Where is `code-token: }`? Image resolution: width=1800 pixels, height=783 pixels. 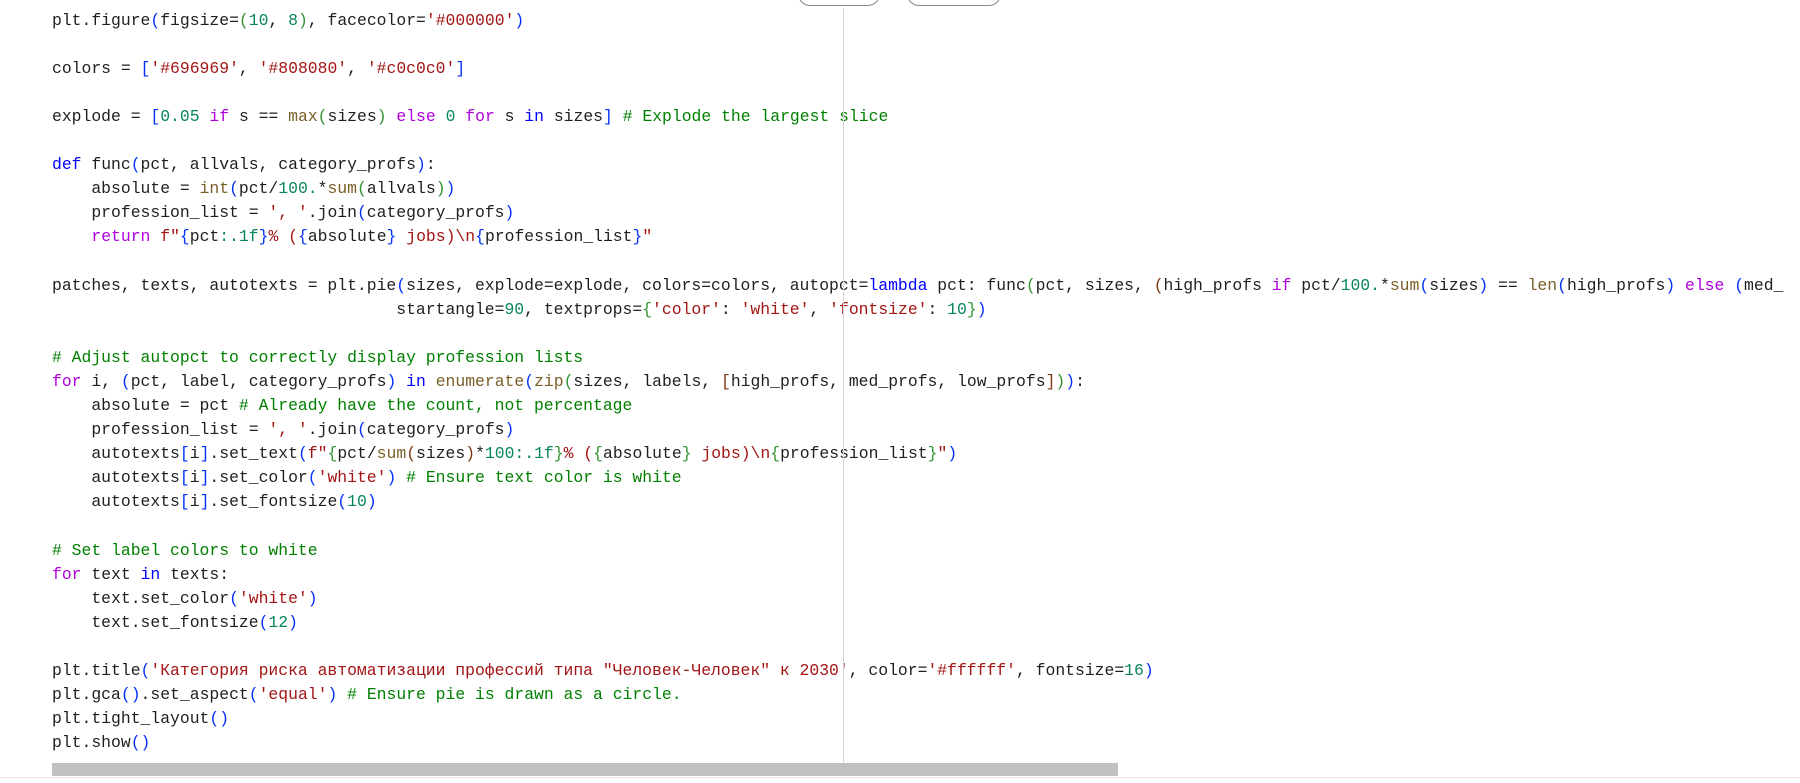
code-token: } is located at coordinates (932, 454).